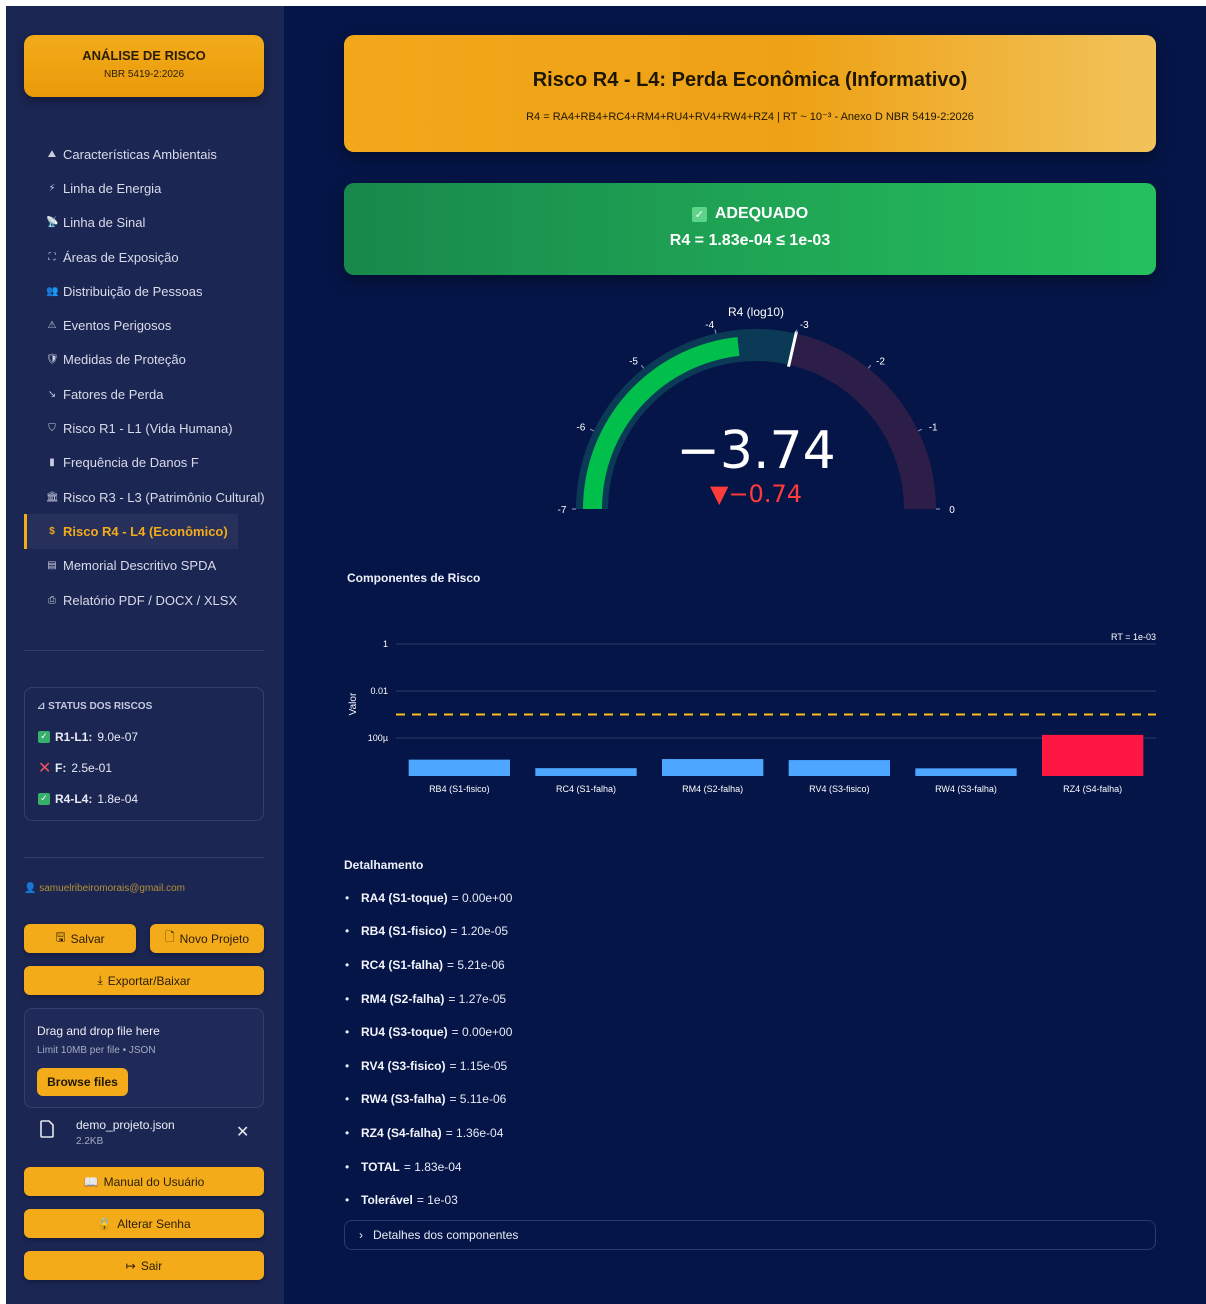 The height and width of the screenshot is (1304, 1206). What do you see at coordinates (144, 1265) in the screenshot?
I see `logout-button: ↦ Sair` at bounding box center [144, 1265].